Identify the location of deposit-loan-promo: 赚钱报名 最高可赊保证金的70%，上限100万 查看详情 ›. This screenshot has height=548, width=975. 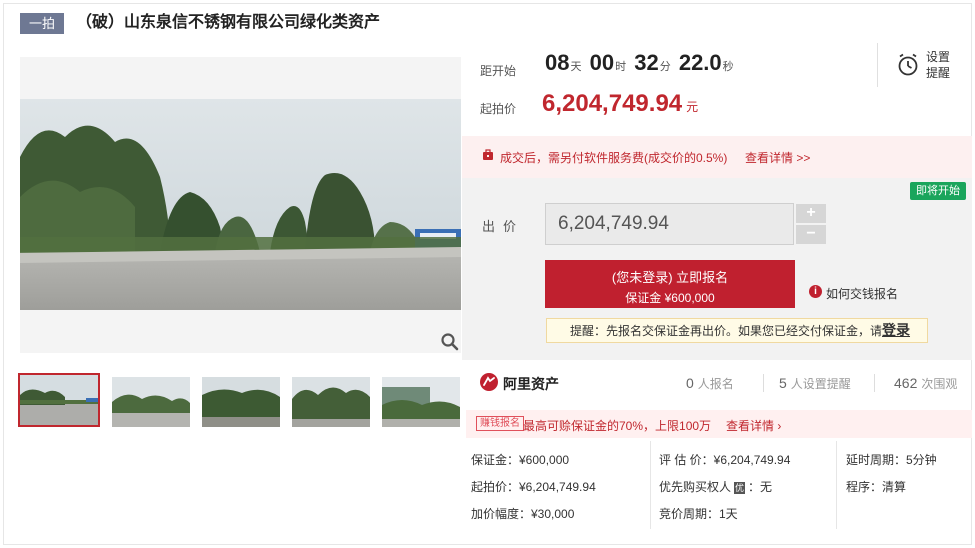
(719, 424).